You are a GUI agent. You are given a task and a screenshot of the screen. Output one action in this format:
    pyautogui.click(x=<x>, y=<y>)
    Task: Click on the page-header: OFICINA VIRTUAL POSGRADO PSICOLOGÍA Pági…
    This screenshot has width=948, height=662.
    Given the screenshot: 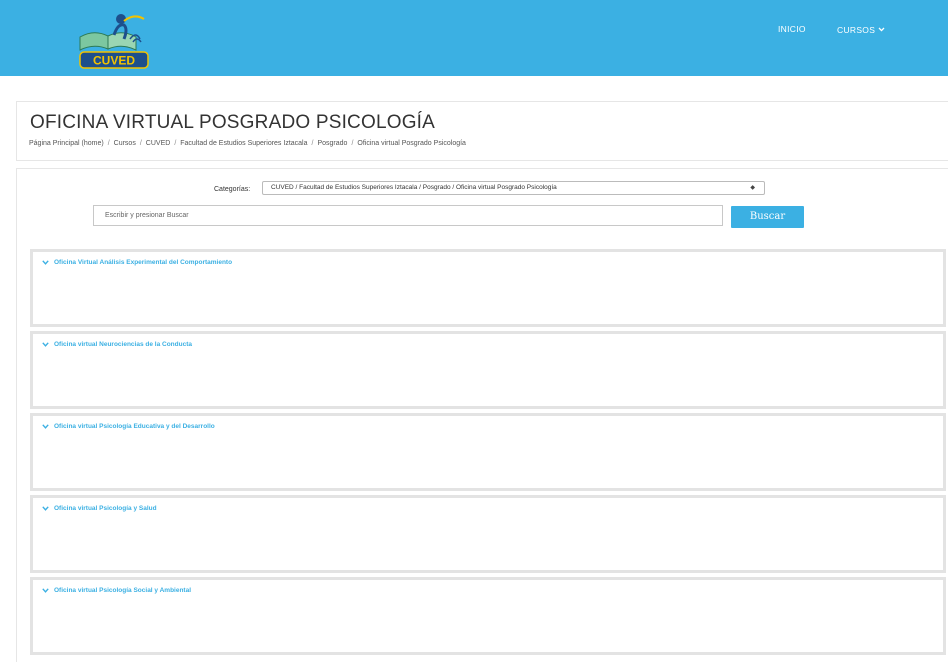 What is the action you would take?
    pyautogui.click(x=482, y=131)
    